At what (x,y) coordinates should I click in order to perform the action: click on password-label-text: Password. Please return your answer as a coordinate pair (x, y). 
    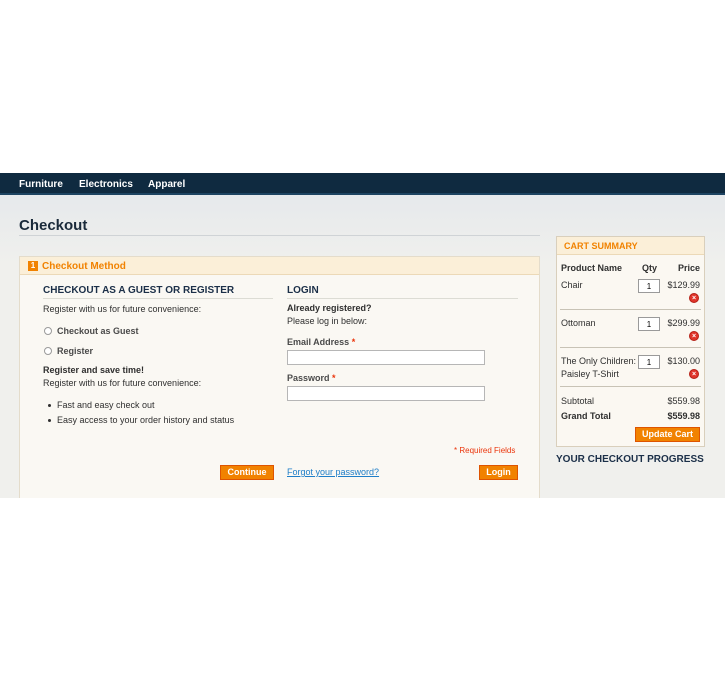
    Looking at the image, I should click on (308, 378).